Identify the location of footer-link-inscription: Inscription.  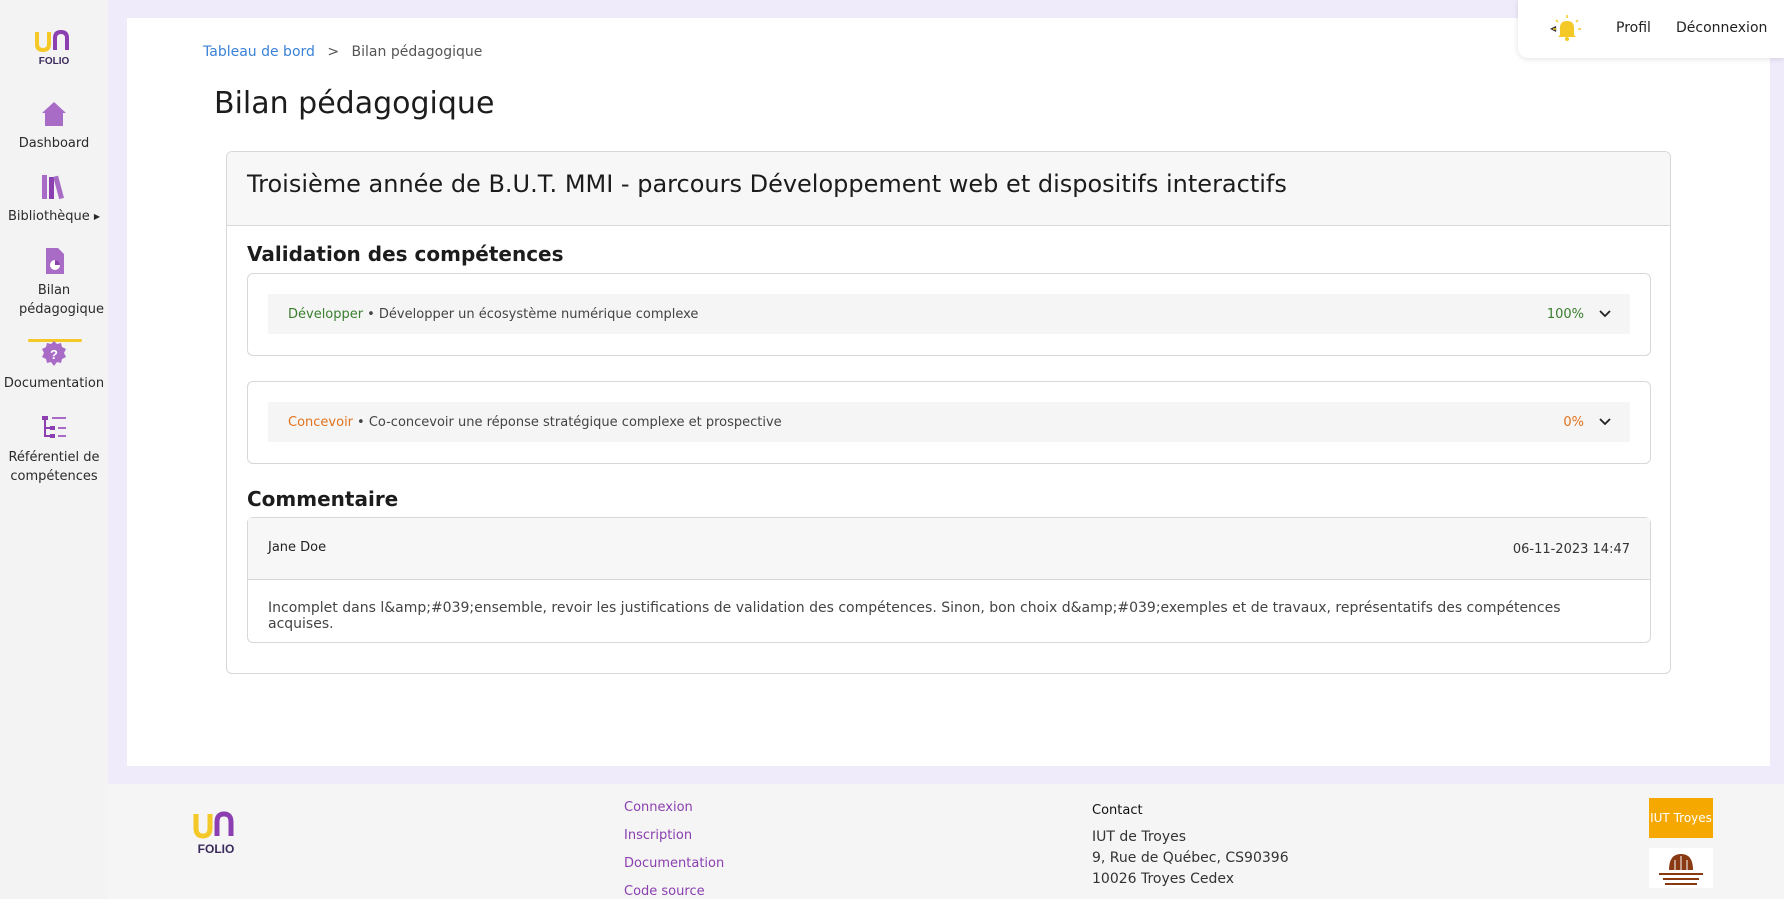
(674, 835).